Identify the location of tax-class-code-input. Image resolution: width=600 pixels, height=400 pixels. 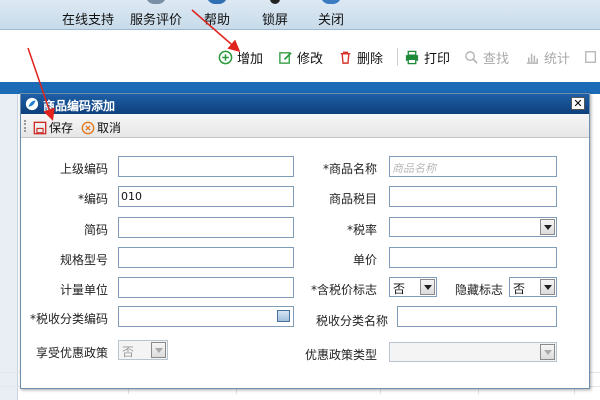
(206, 316).